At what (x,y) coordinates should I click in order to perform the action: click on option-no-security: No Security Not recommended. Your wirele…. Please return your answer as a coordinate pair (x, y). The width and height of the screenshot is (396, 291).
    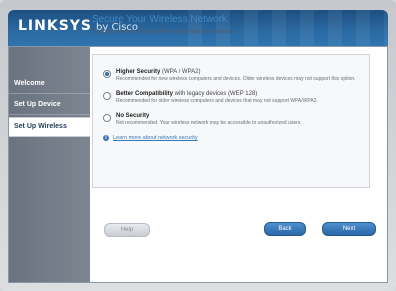
    Looking at the image, I should click on (231, 119).